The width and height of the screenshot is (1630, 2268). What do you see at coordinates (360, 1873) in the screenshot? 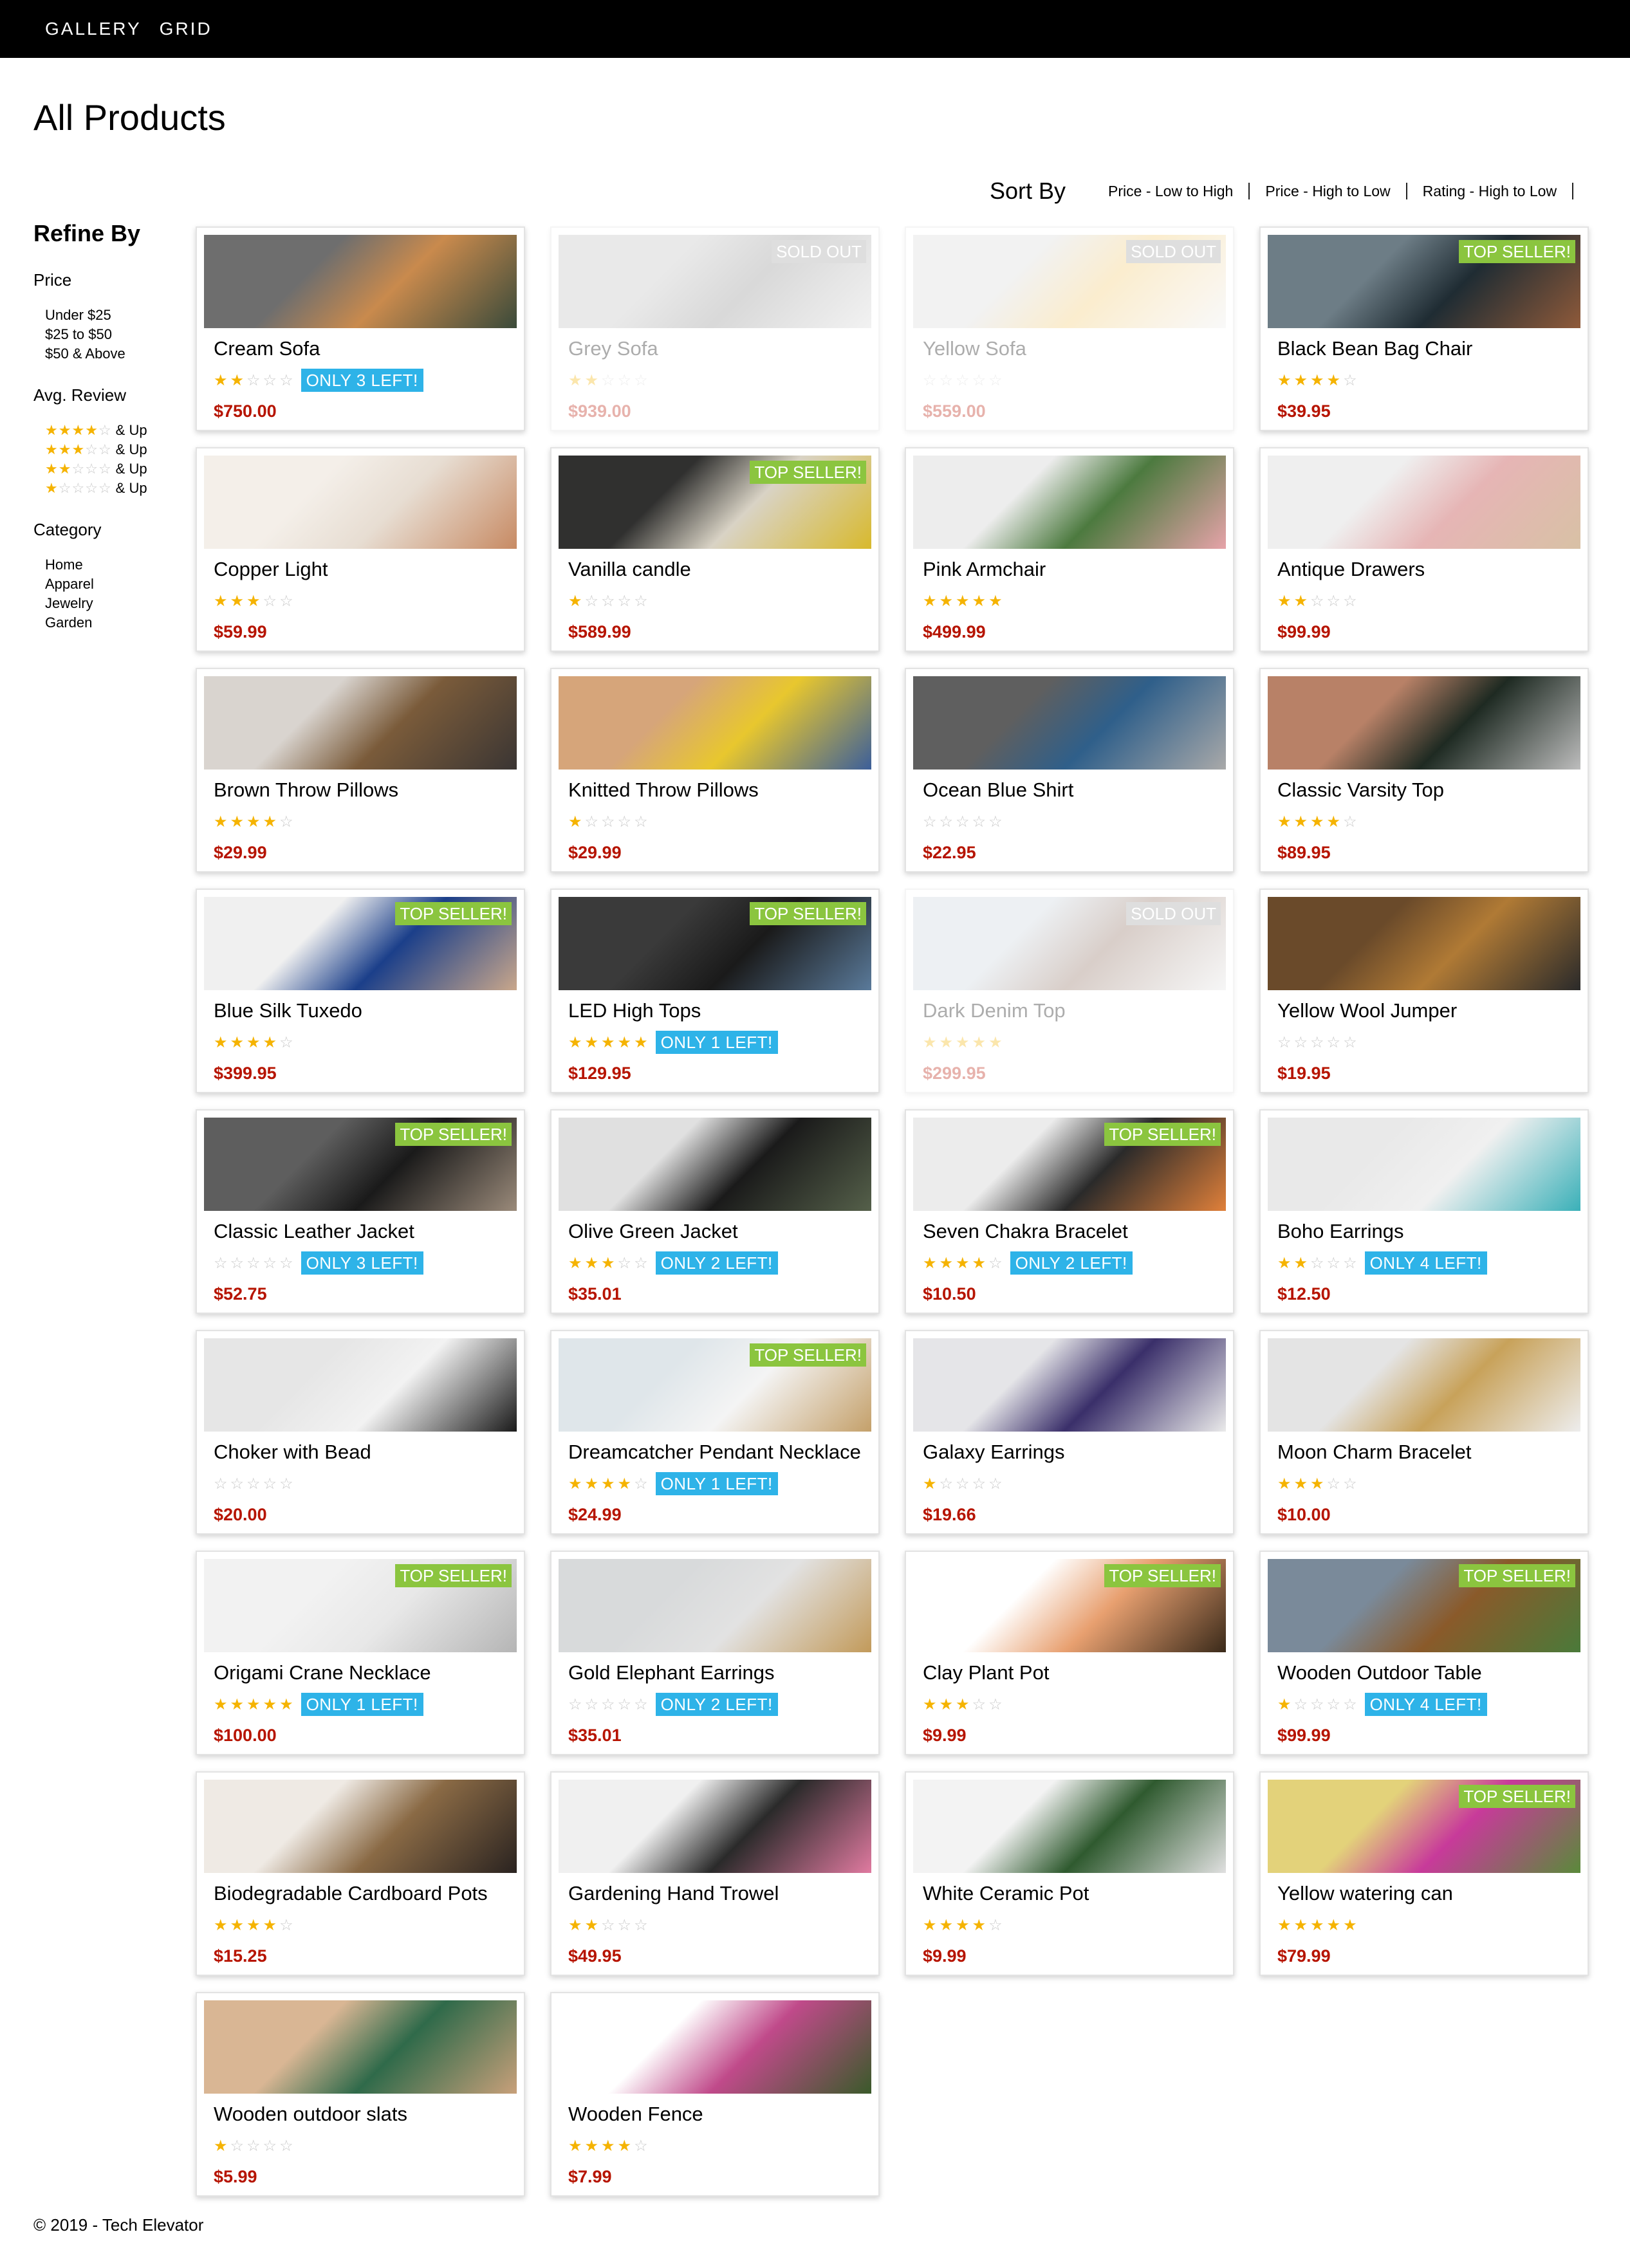
I see `product-card: Biodegradable Cardboard Pots ★★★★☆ $15.25` at bounding box center [360, 1873].